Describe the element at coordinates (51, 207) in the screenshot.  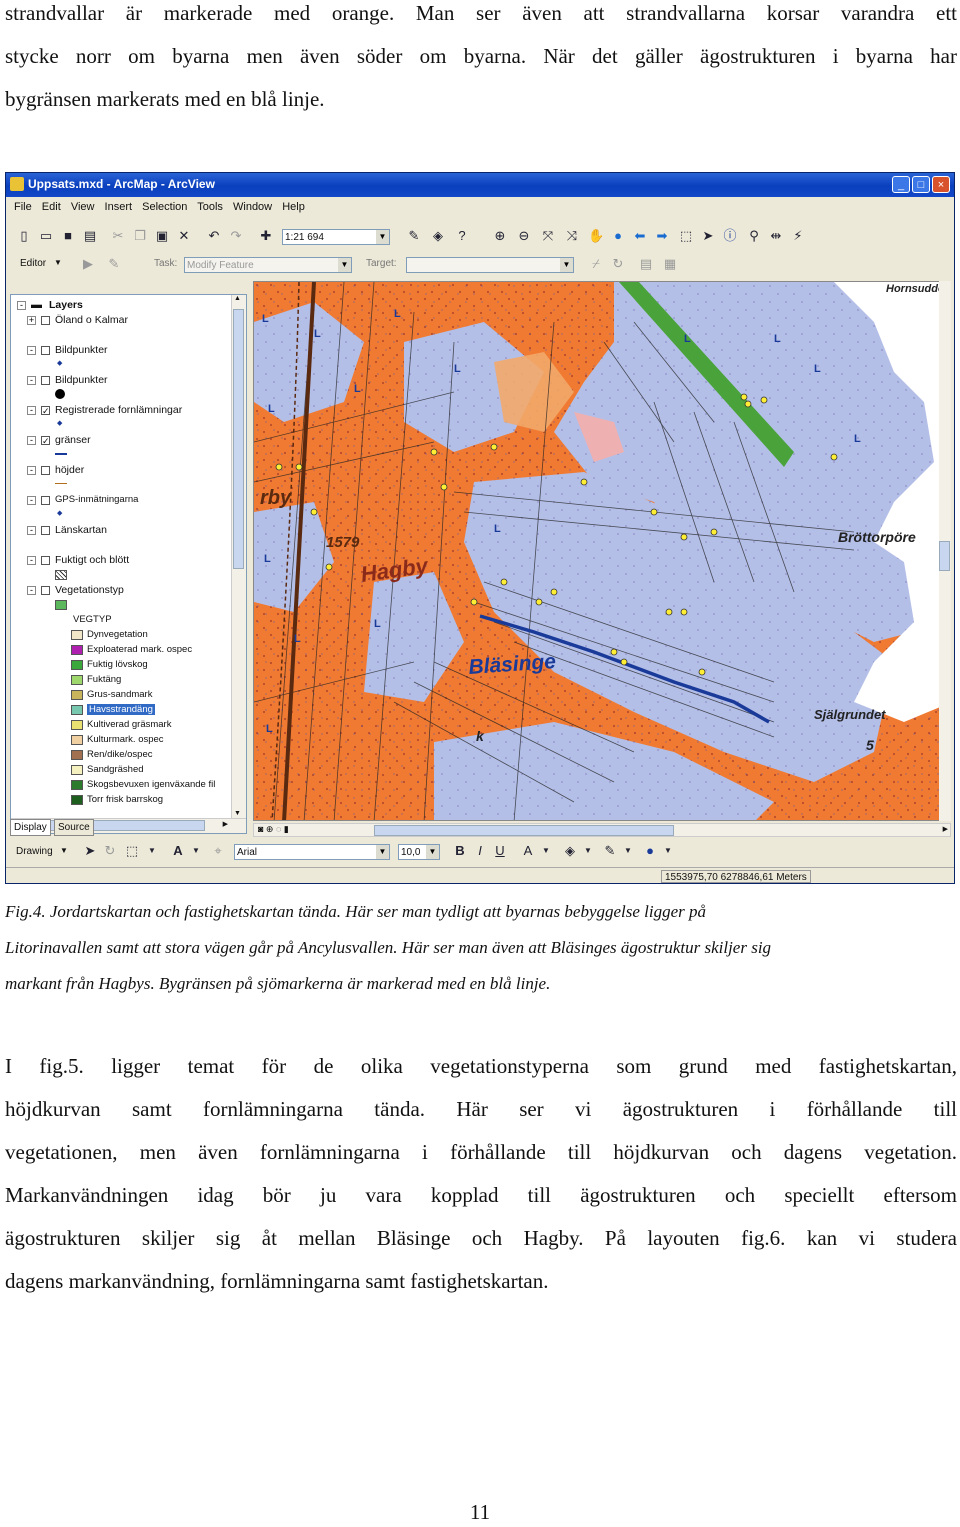
I see `menu-edit: Edit` at that location.